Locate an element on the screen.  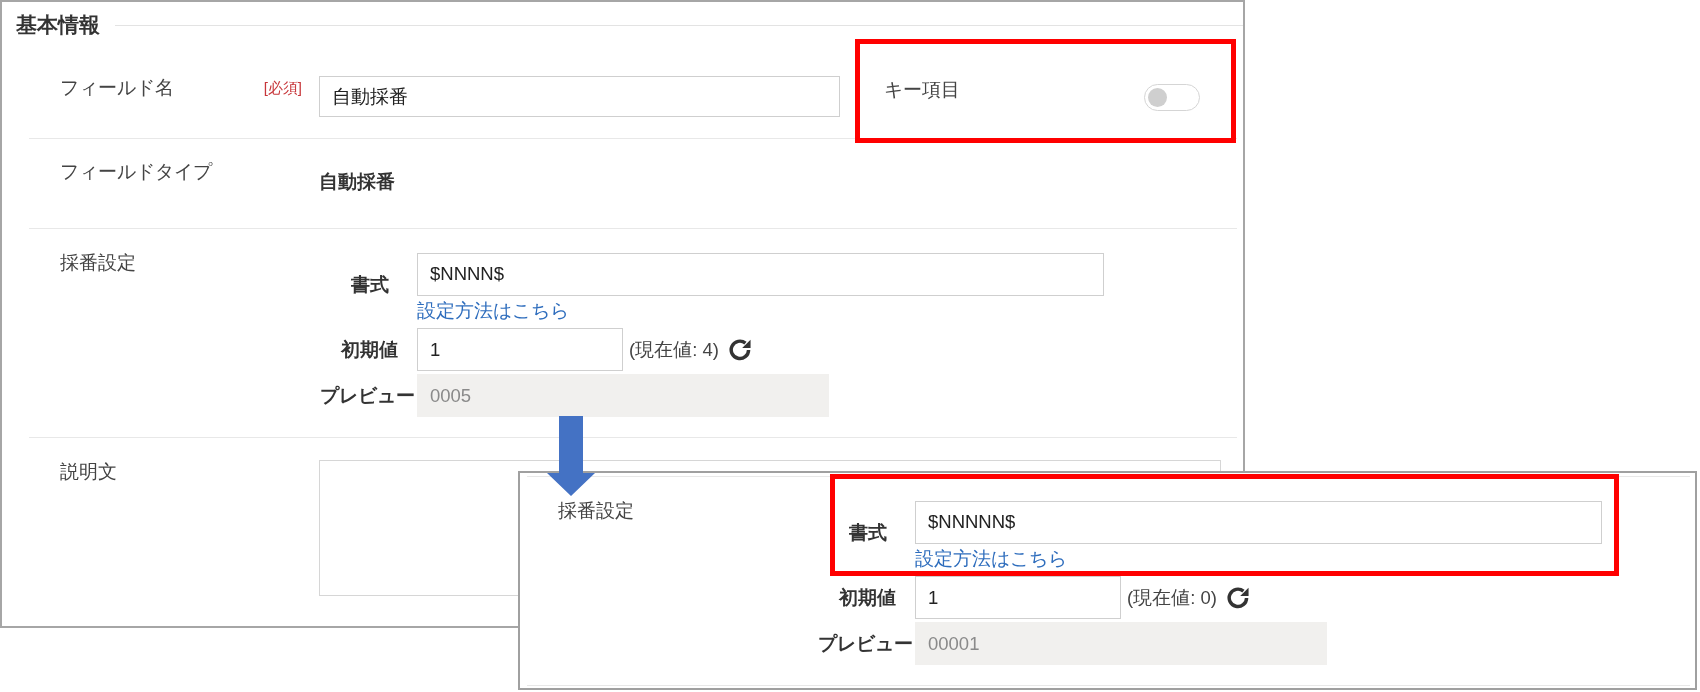
toggle-switch is located at coordinates (1172, 97).